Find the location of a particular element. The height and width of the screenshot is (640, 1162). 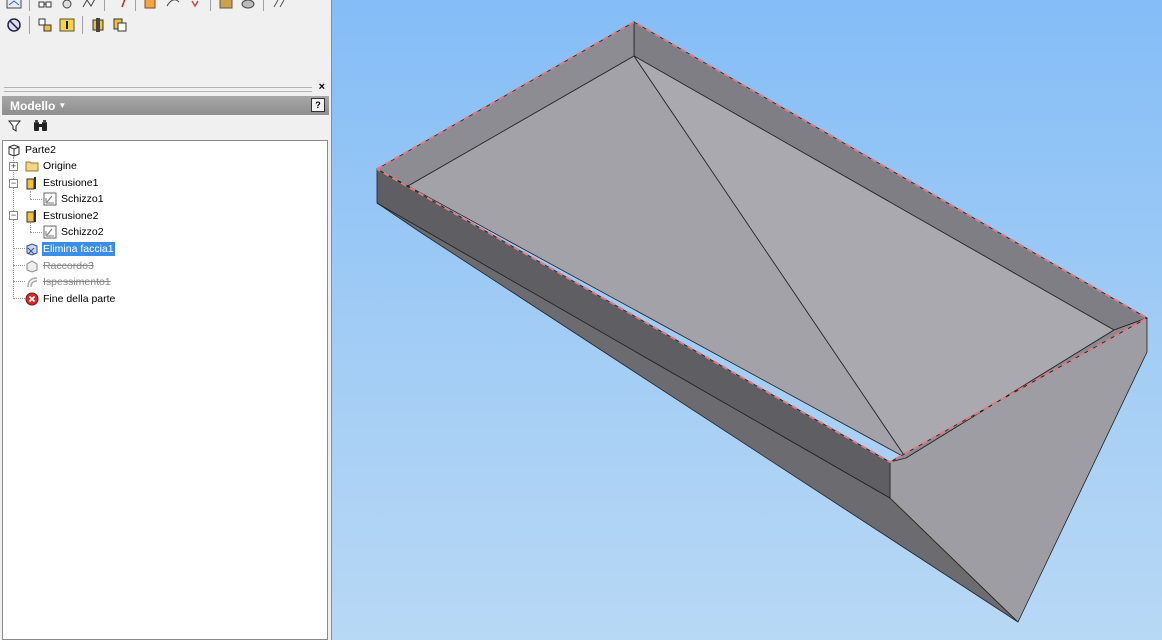

tree-item-elimina-faccia1: Elimina faccia1 is located at coordinates (70, 249).